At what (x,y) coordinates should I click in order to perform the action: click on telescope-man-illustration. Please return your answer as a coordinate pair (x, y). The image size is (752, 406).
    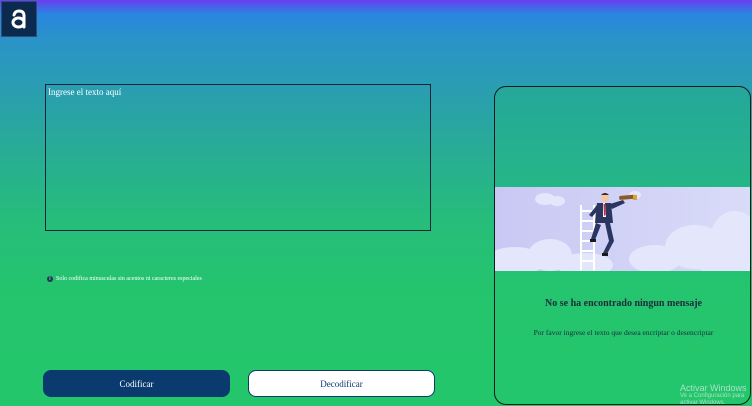
    Looking at the image, I should click on (622, 229).